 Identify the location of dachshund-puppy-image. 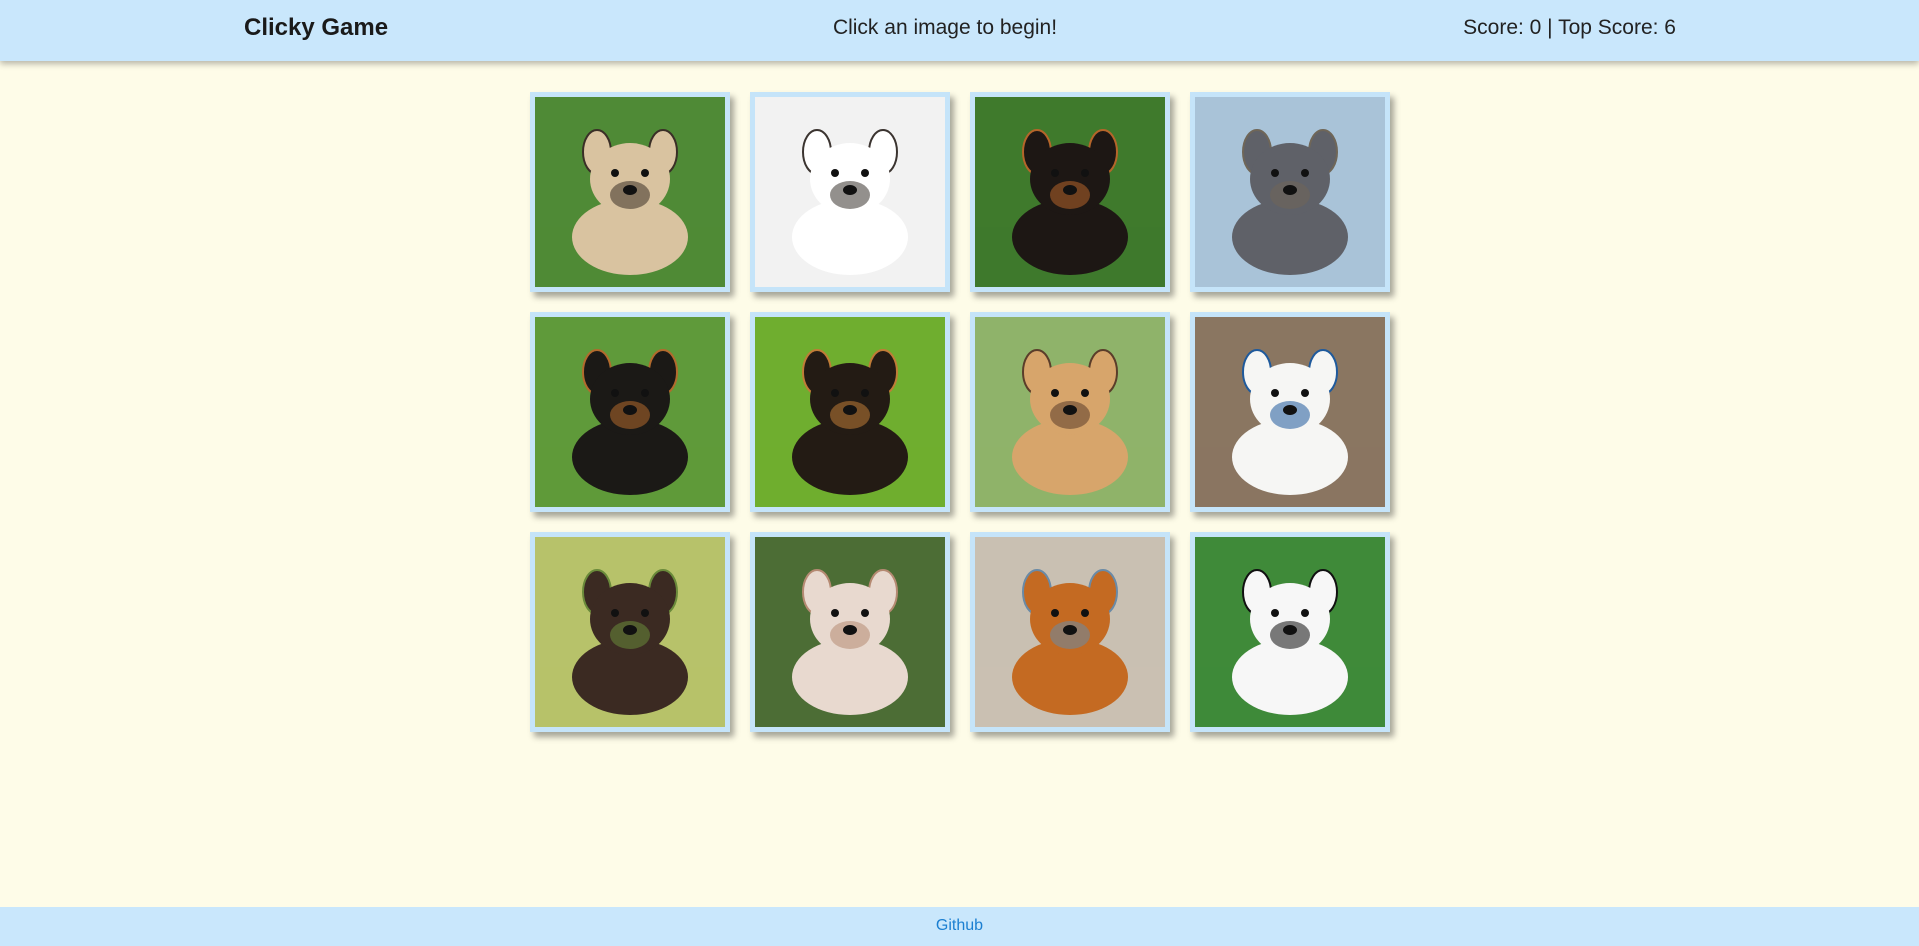
(630, 412).